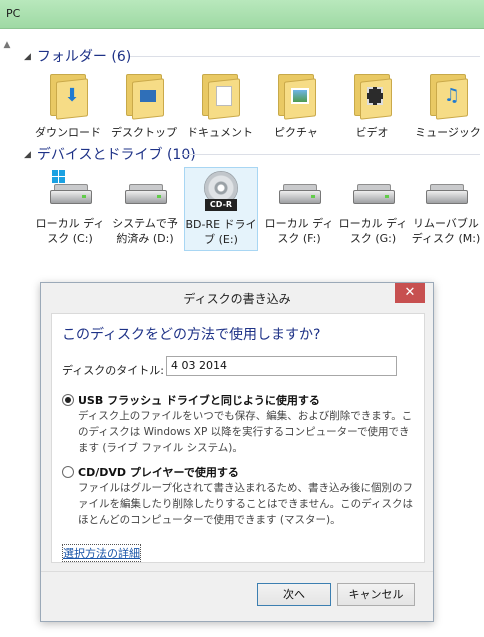 This screenshot has width=484, height=637. What do you see at coordinates (59, 177) in the screenshot?
I see `windows-logo-icon` at bounding box center [59, 177].